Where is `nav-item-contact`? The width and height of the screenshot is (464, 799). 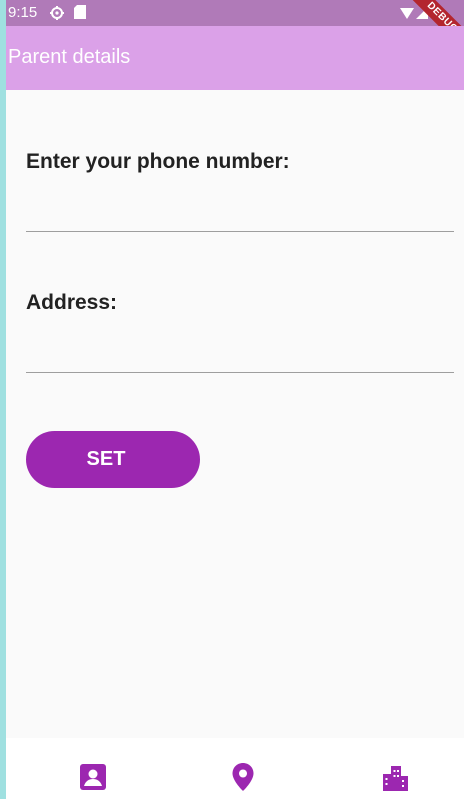 nav-item-contact is located at coordinates (93, 777).